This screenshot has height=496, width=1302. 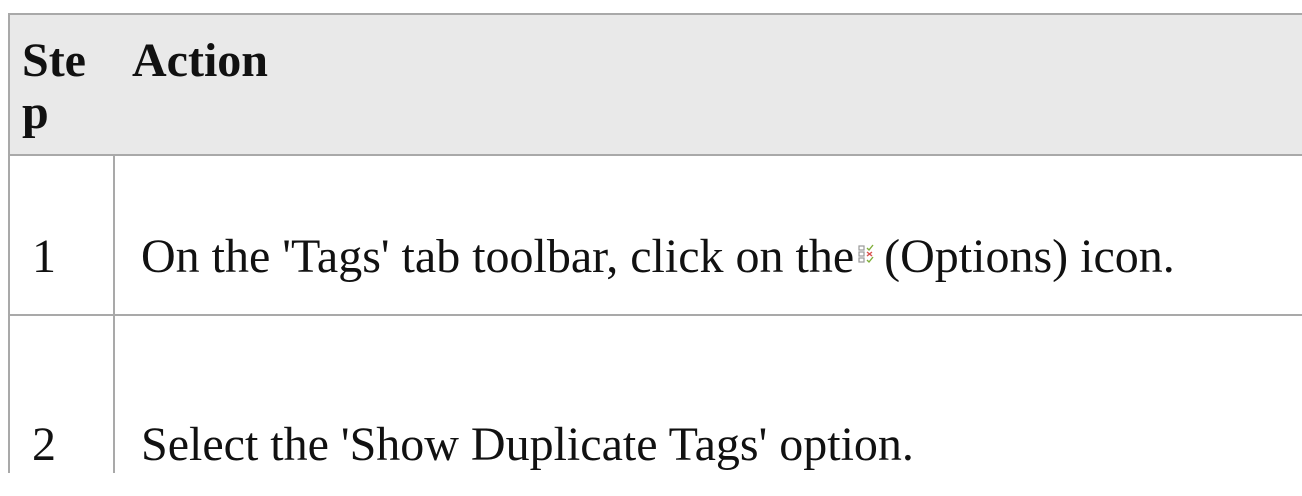 I want to click on action-text-before-icon: On the 'Tags' tab toolbar, click on the, so click(x=498, y=256).